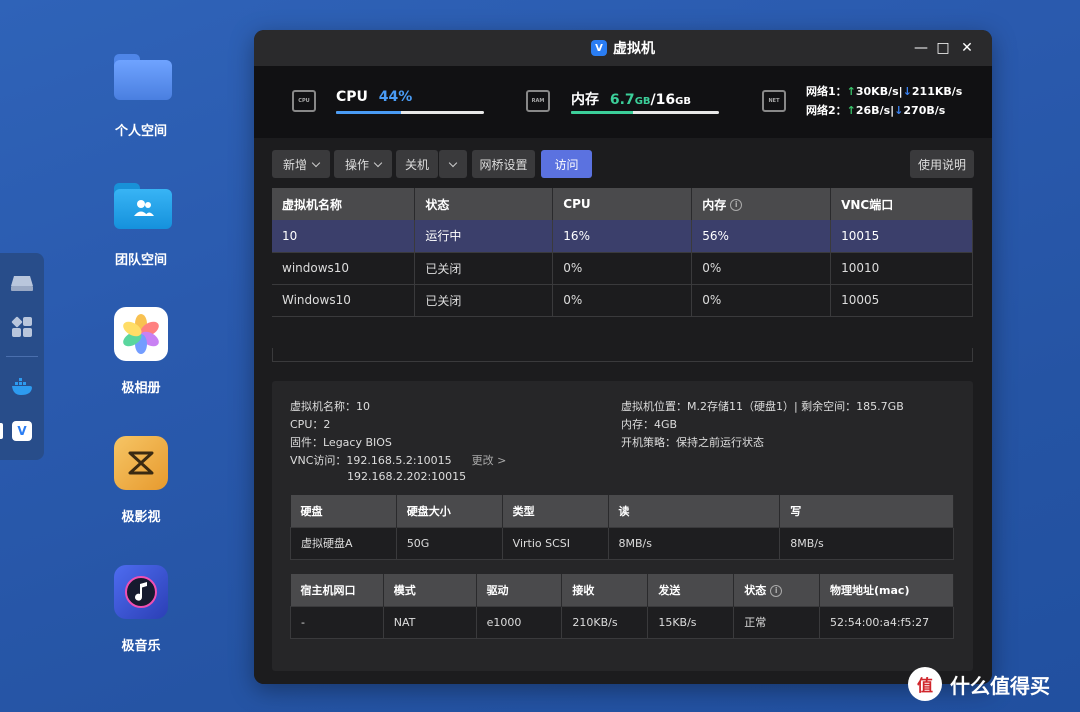 This screenshot has height=712, width=1080. What do you see at coordinates (22, 283) in the screenshot?
I see `drive-icon` at bounding box center [22, 283].